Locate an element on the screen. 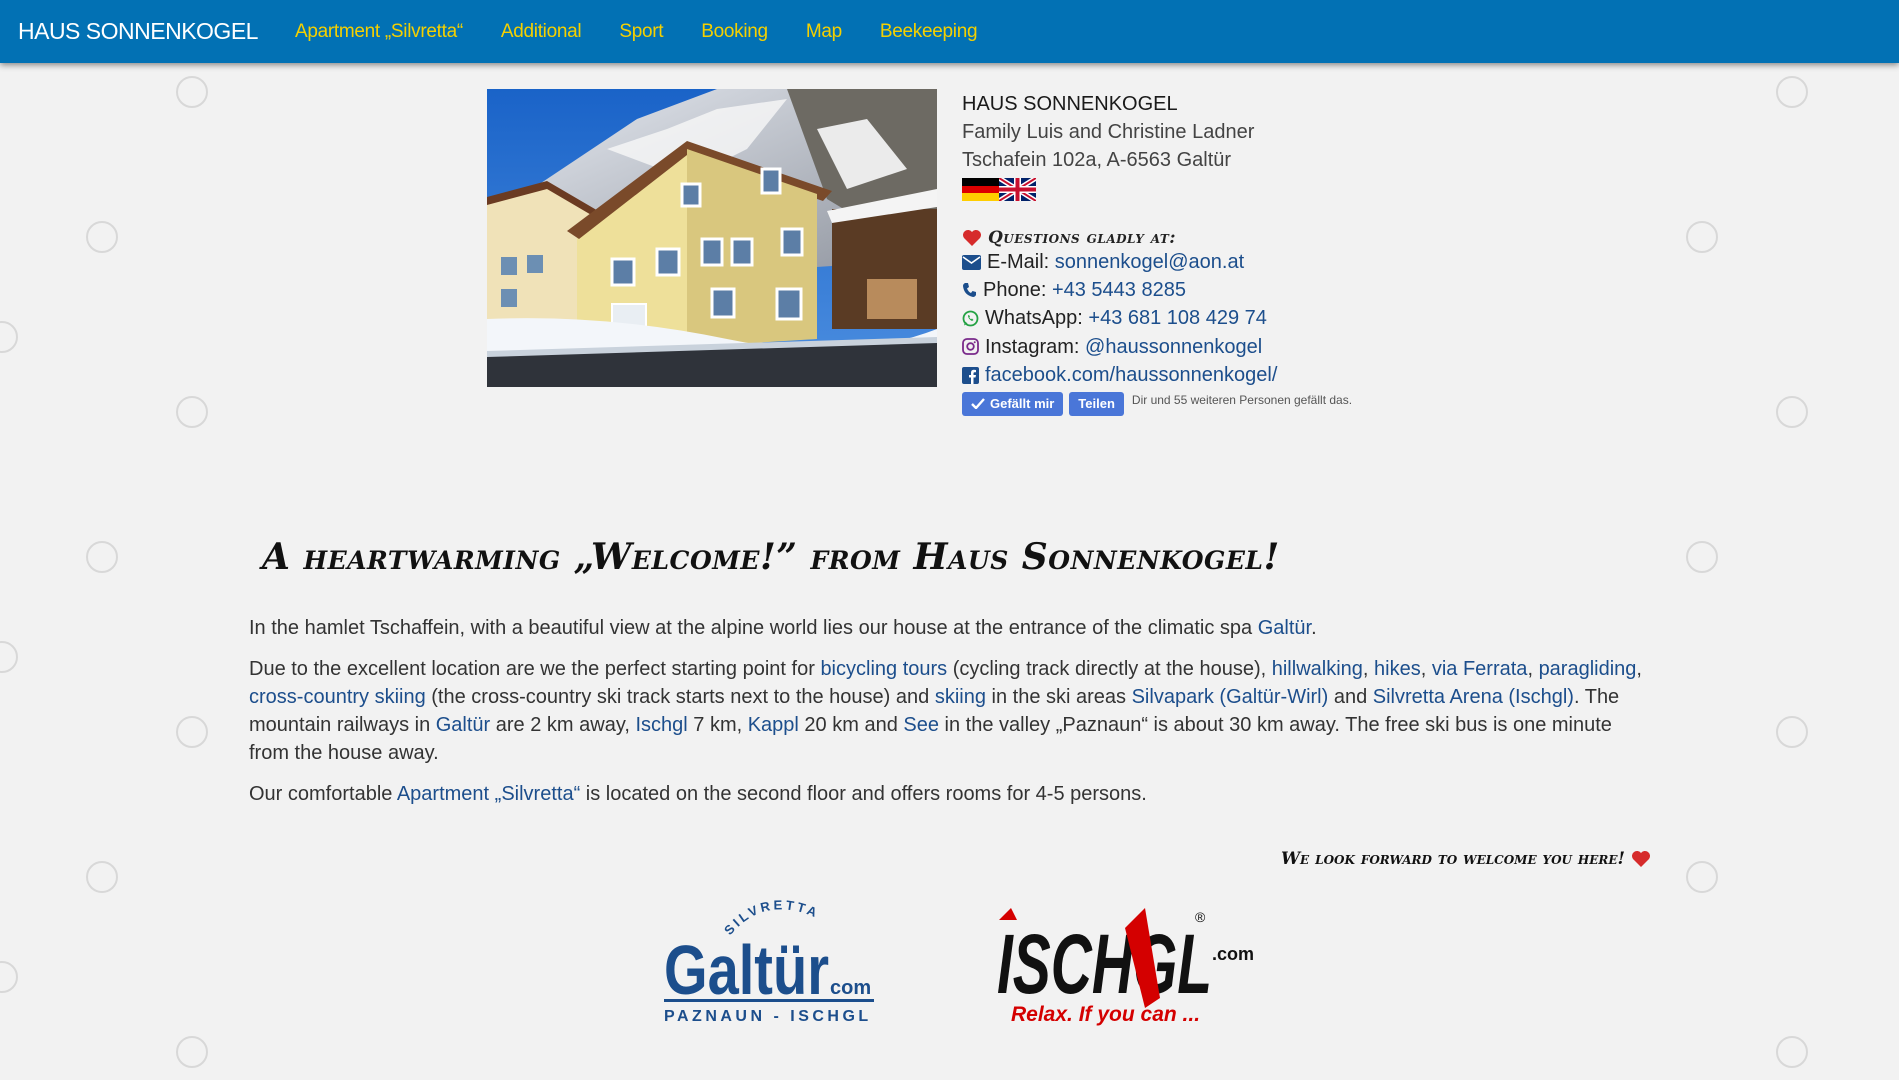 The image size is (1899, 1080). svg-text: ISCHGL is located at coordinates (1104, 964).